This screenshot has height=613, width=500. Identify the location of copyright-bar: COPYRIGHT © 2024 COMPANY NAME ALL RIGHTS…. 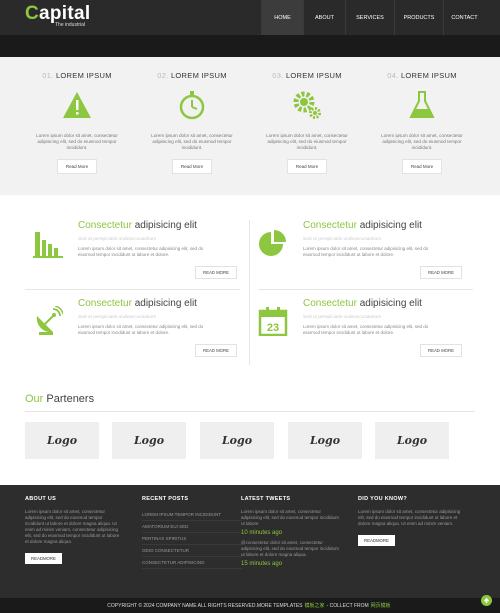
(250, 605).